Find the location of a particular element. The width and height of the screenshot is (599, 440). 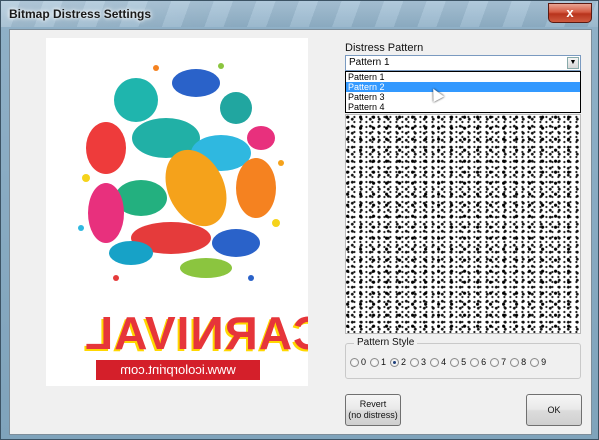

pattern-style-radio-5: 5 is located at coordinates (459, 362).